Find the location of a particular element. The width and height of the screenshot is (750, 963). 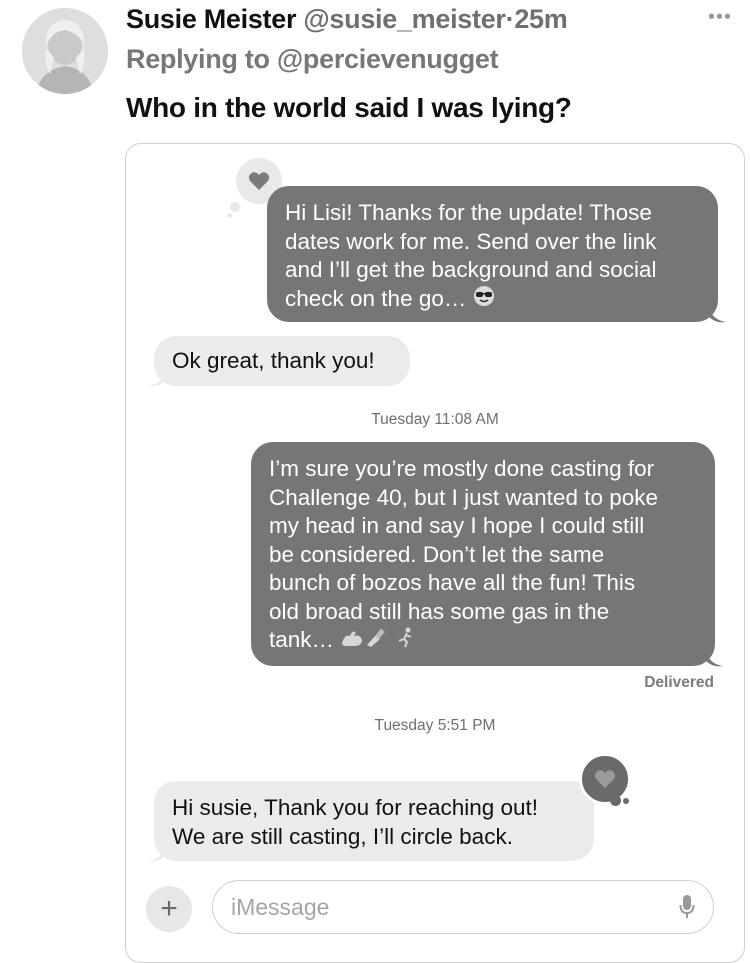

message-line: be considered. Don’t let the same is located at coordinates (437, 554).